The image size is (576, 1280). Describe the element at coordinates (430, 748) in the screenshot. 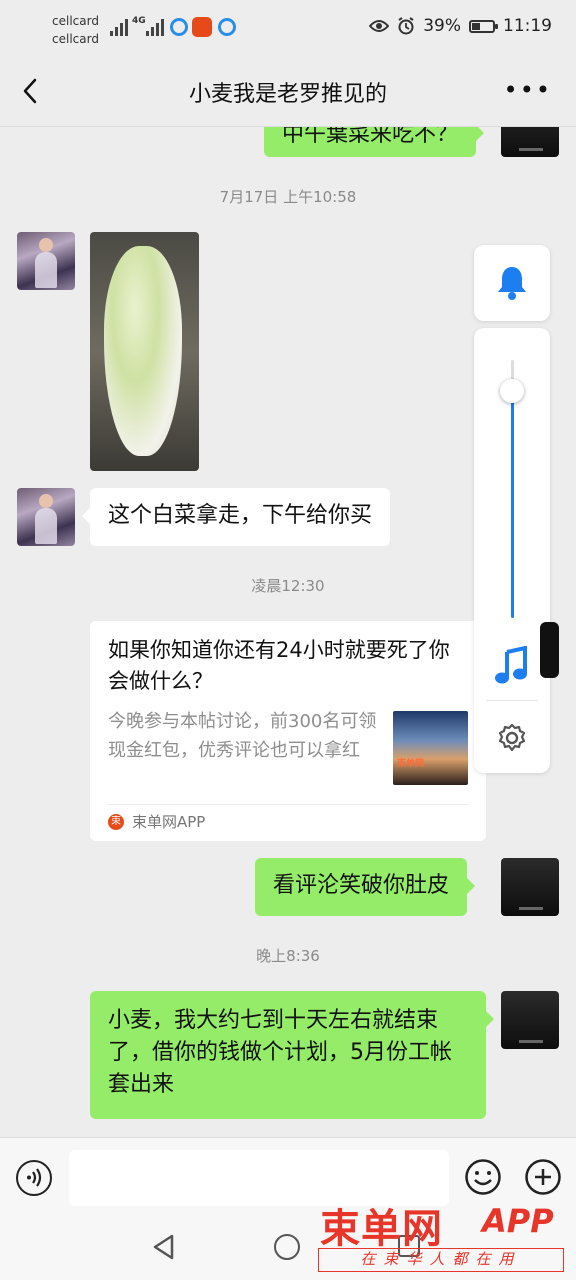

I see `card-thumbnail: 束单网` at that location.